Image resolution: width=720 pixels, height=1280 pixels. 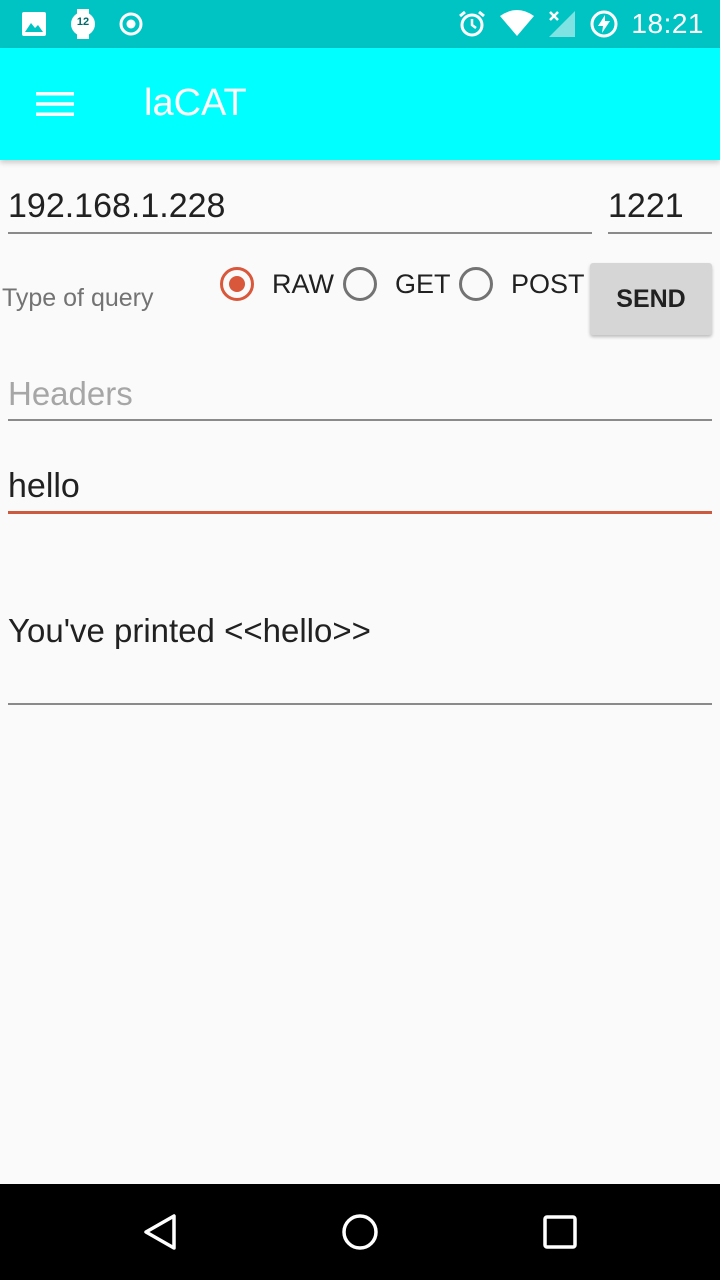 I want to click on port-field, so click(x=660, y=206).